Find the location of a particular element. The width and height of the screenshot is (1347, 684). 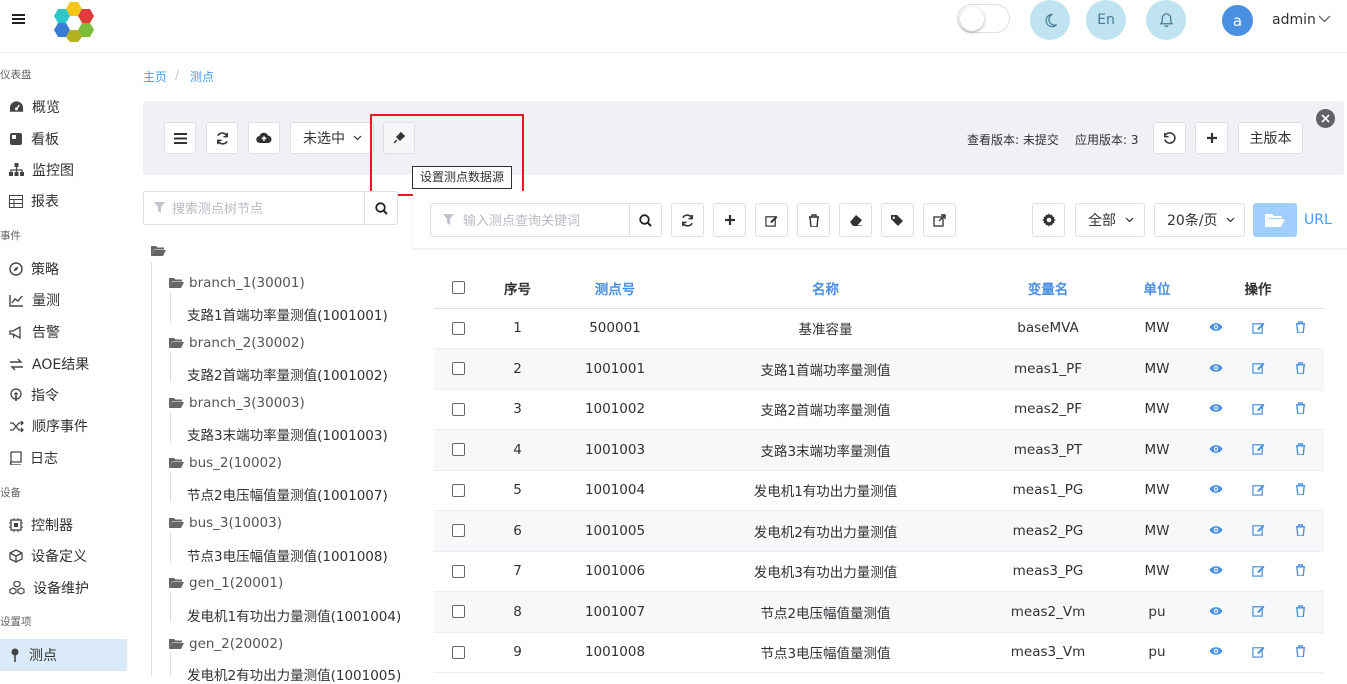

theme-switch is located at coordinates (983, 18).